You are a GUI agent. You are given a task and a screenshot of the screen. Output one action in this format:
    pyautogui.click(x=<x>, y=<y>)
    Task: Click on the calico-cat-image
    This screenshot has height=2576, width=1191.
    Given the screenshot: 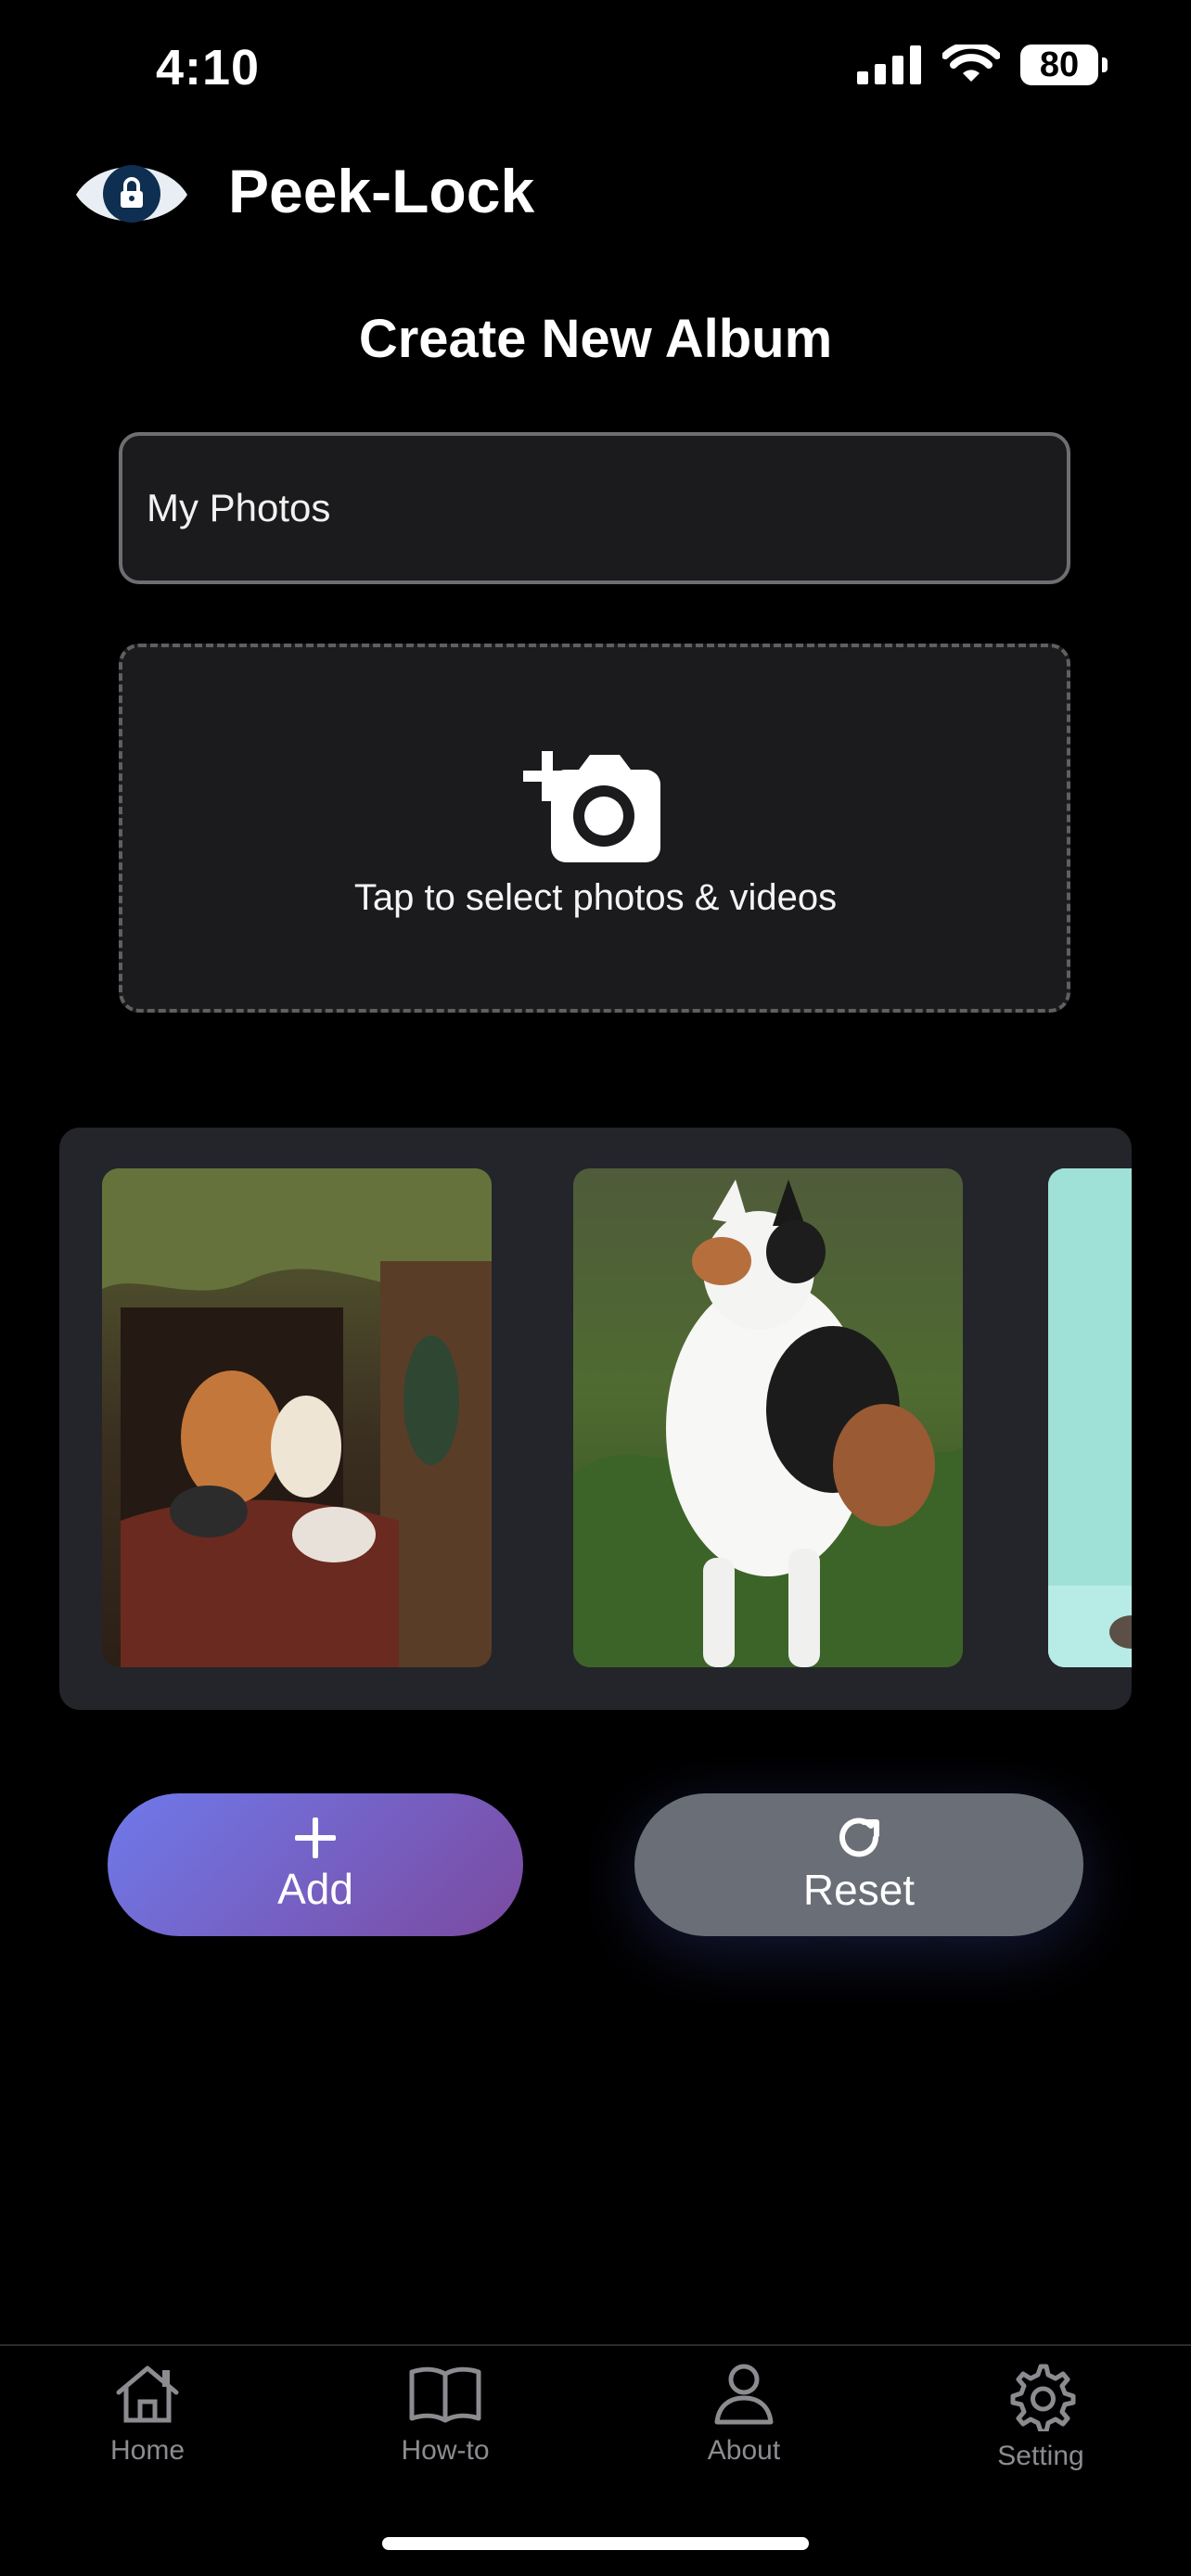 What is the action you would take?
    pyautogui.click(x=768, y=1418)
    